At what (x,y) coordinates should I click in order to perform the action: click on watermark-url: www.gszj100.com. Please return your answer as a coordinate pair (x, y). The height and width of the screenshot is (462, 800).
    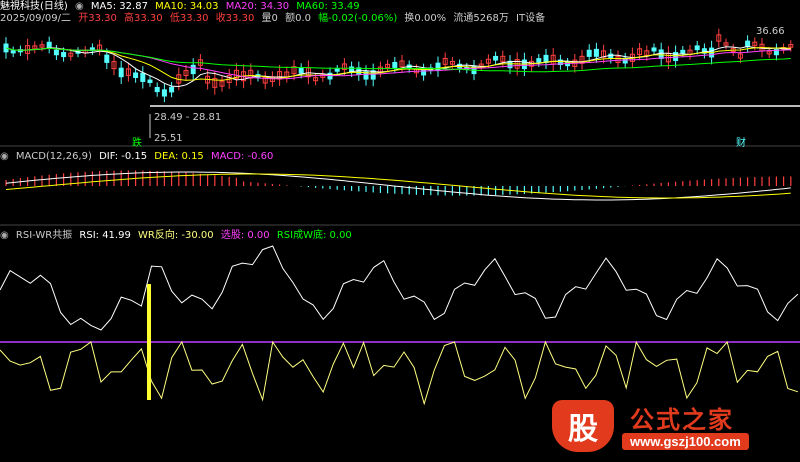
    Looking at the image, I should click on (685, 441).